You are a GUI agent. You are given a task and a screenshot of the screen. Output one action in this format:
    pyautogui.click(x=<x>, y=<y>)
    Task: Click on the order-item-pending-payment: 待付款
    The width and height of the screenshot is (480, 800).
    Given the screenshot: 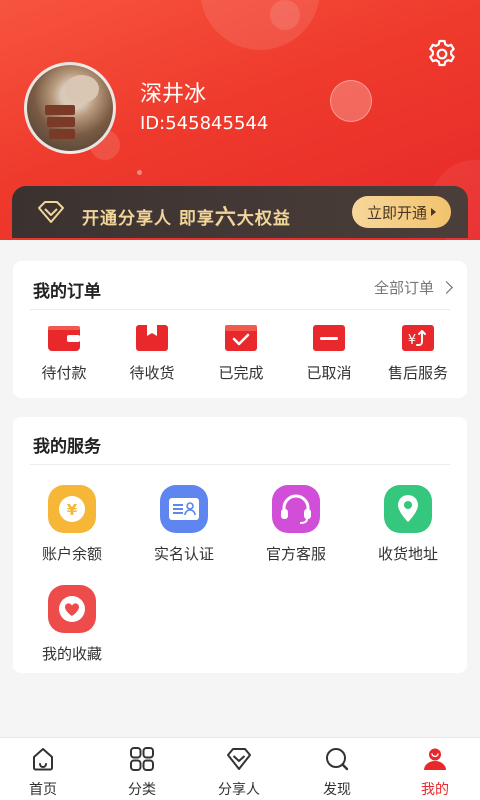 What is the action you would take?
    pyautogui.click(x=64, y=353)
    